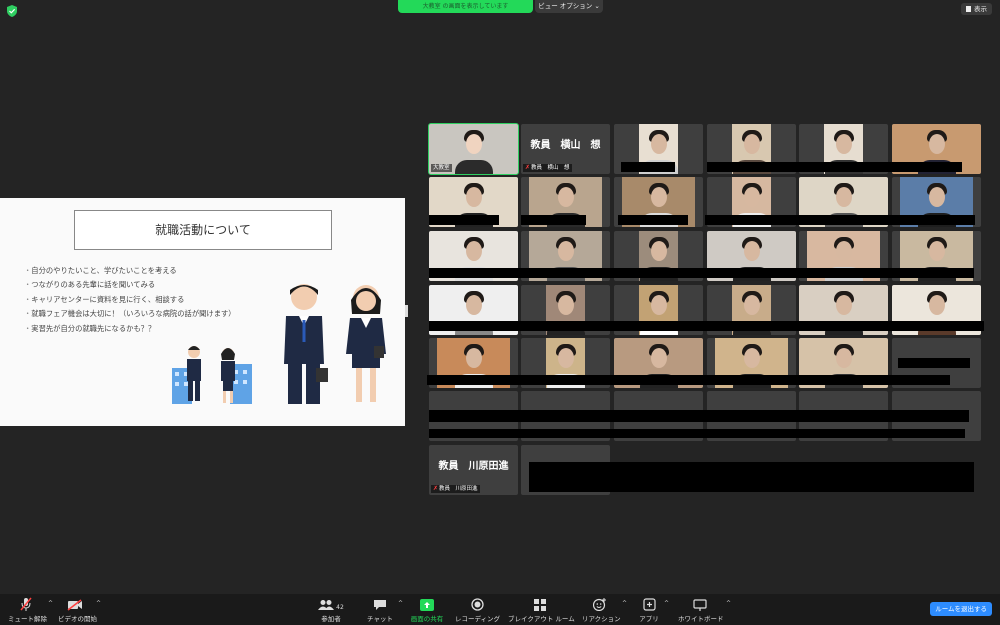  Describe the element at coordinates (701, 619) in the screenshot. I see `whiteboard-label: ホワイトボード` at that location.